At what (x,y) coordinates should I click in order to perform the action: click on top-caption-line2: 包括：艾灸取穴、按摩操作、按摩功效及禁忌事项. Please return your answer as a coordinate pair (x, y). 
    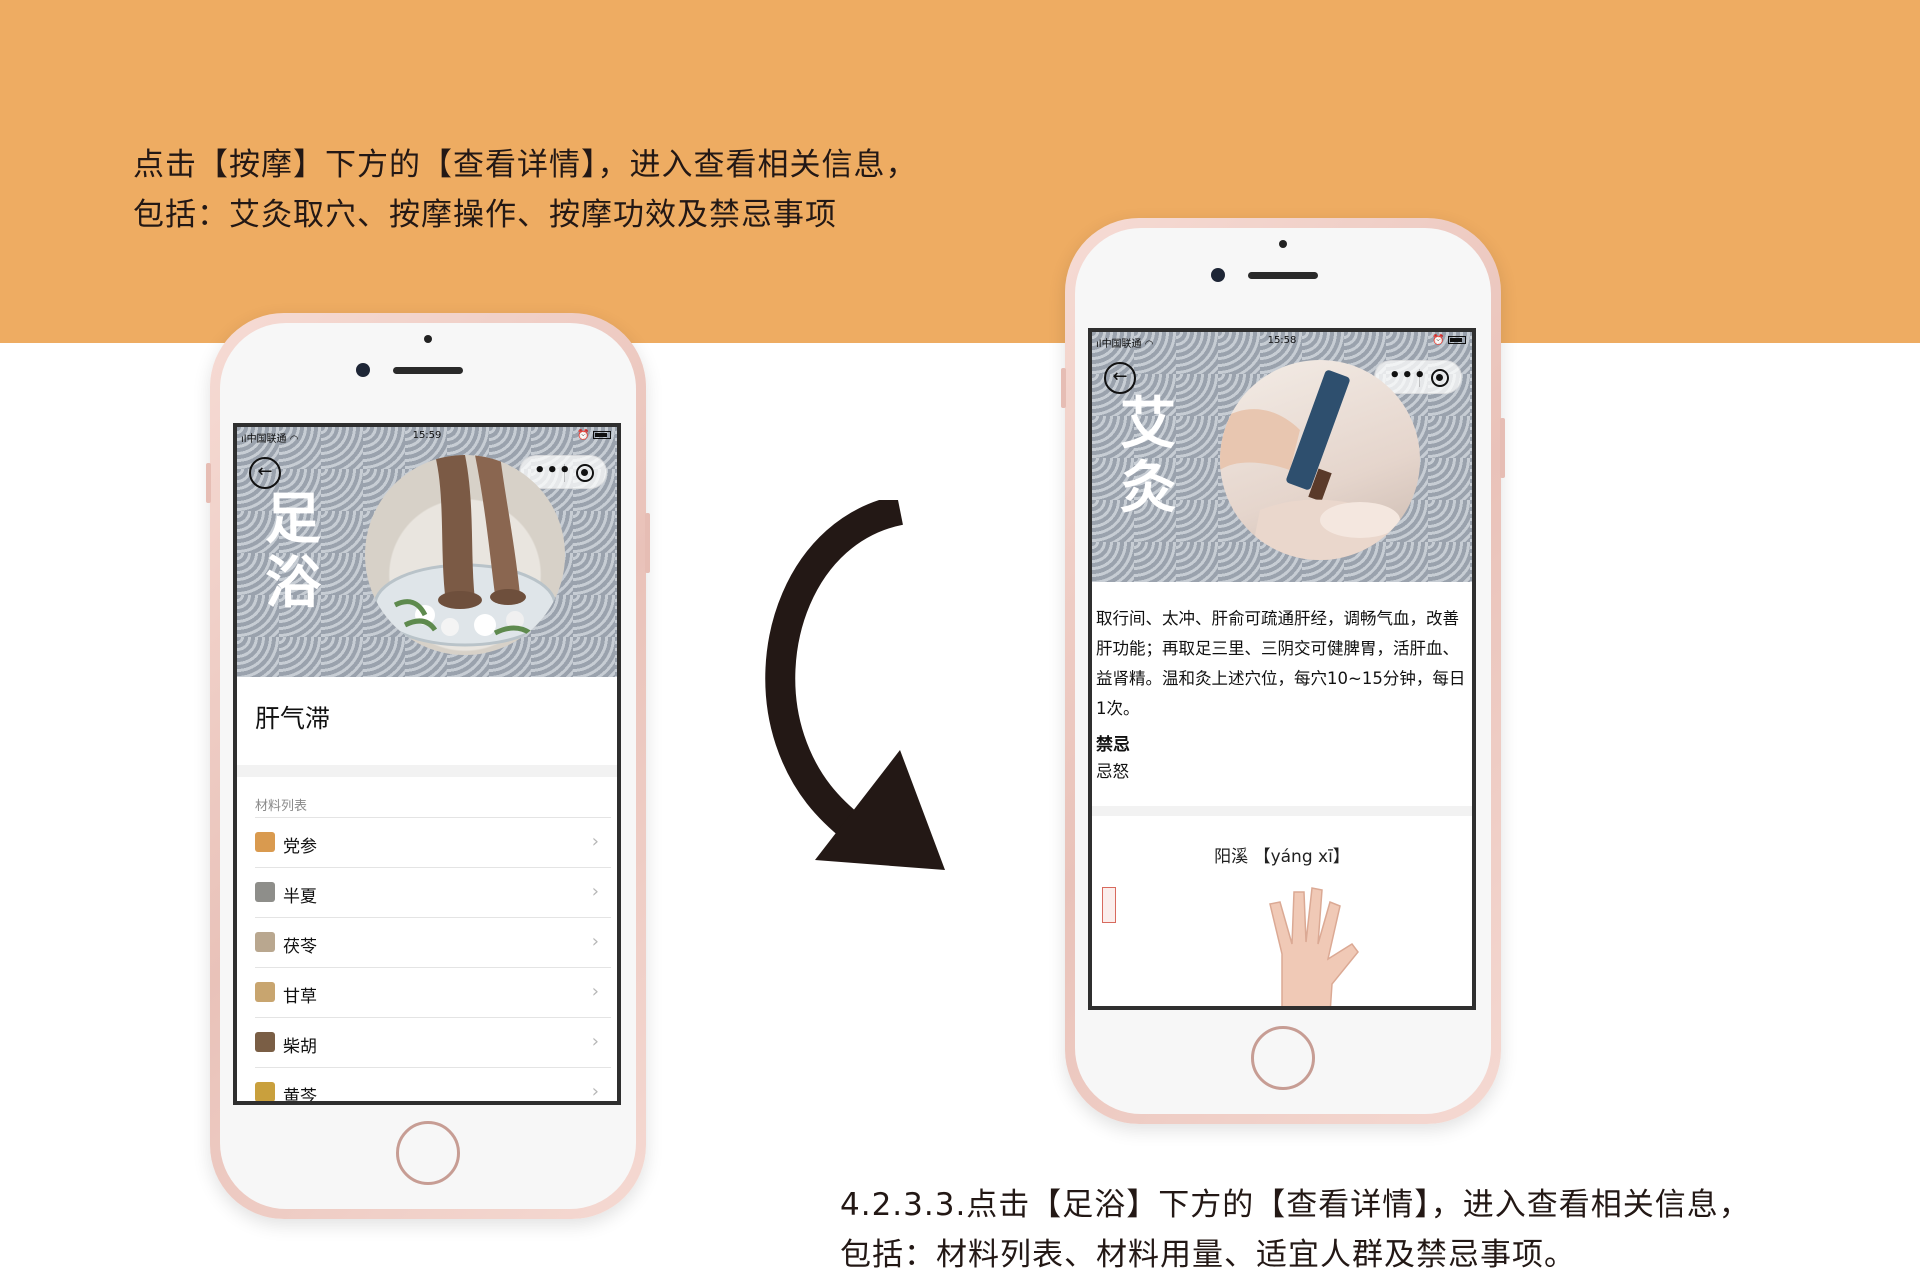
    Looking at the image, I should click on (485, 215).